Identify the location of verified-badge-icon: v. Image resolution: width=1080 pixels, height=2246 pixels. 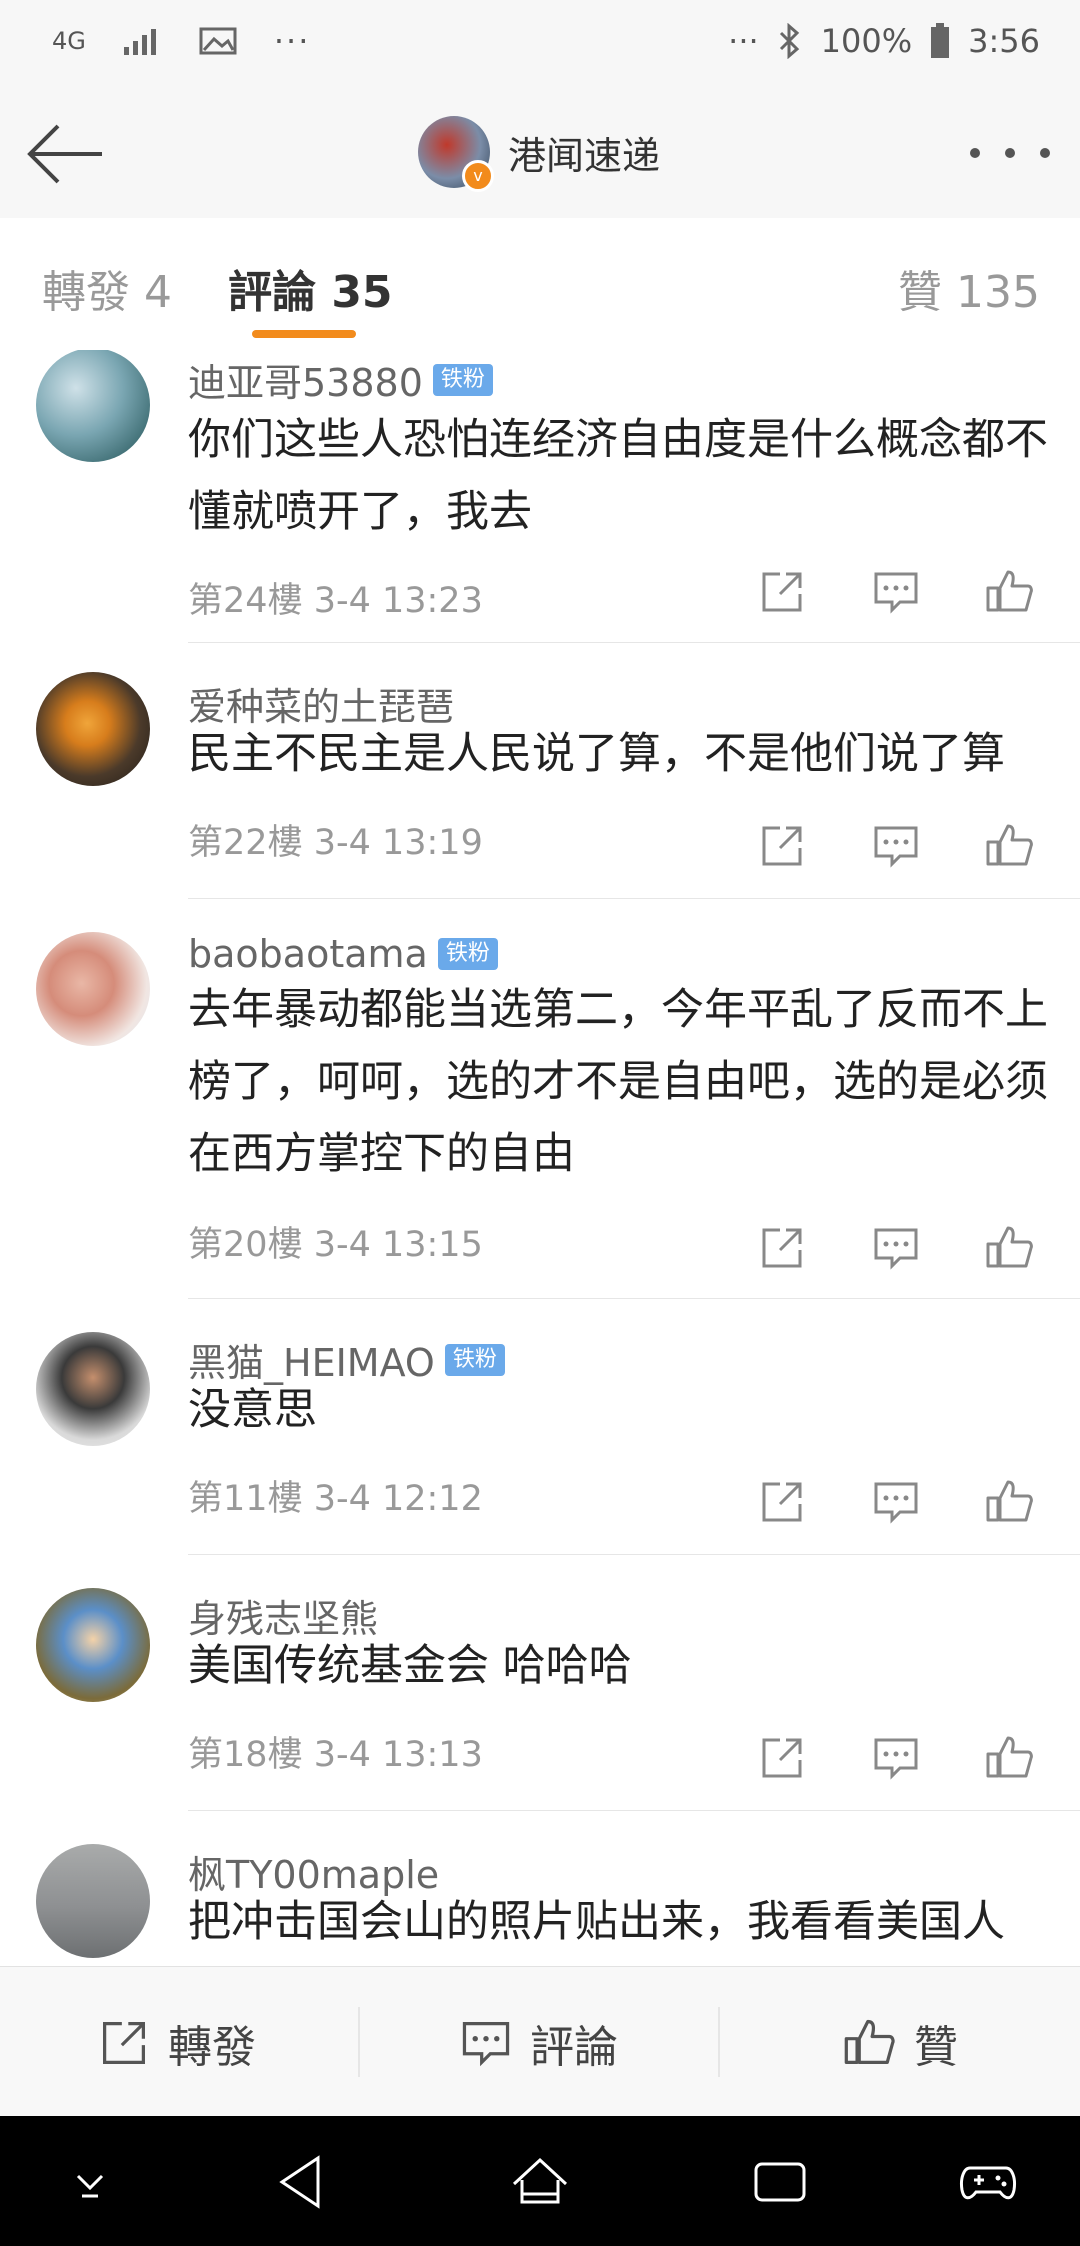
(478, 176).